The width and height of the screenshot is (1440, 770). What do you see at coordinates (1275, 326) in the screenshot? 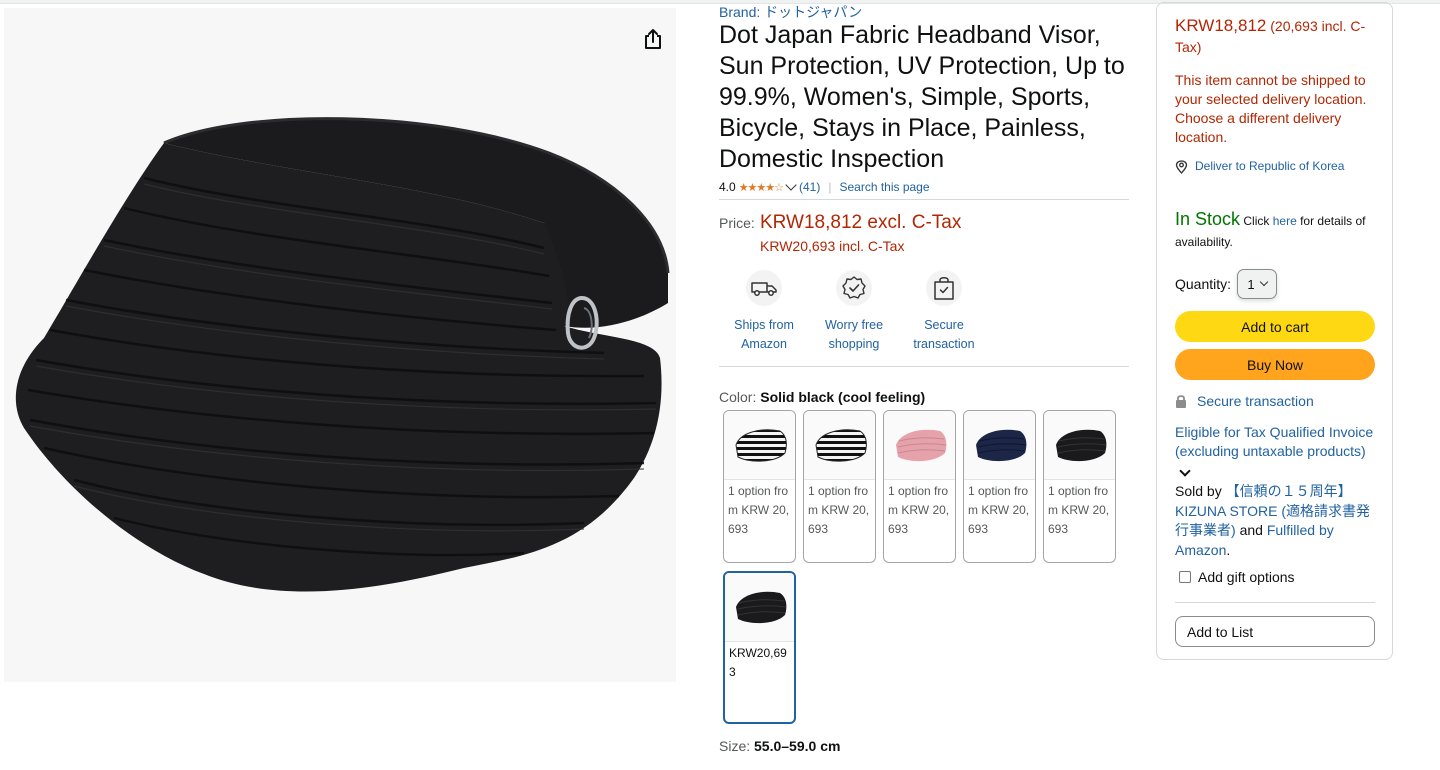
I see `add-to-cart-button: Add to cart` at bounding box center [1275, 326].